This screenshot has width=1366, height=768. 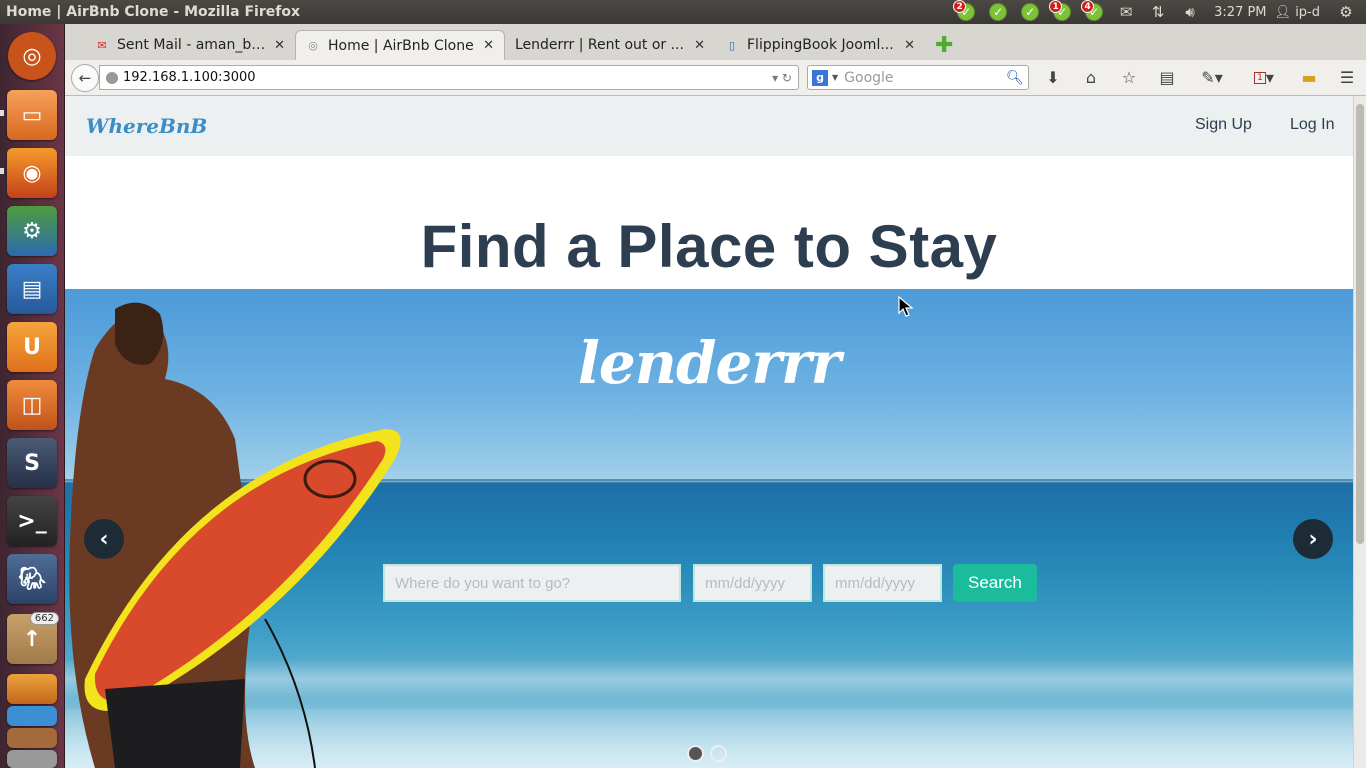 I want to click on software-center-icon: ◫, so click(x=32, y=405).